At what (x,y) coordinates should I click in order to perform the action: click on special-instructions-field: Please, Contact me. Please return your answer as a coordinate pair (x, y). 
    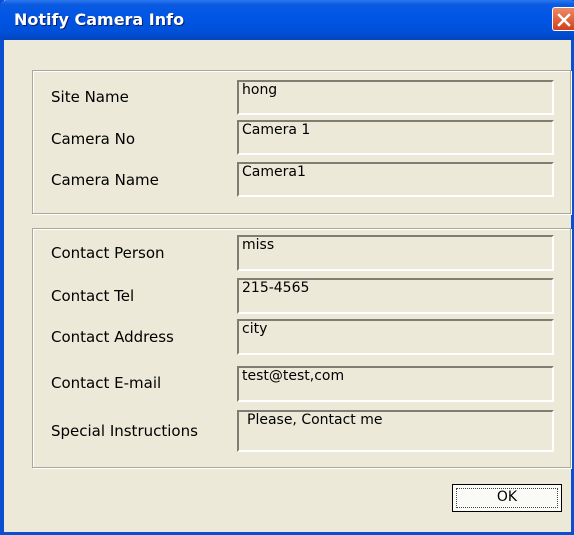
    Looking at the image, I should click on (395, 431).